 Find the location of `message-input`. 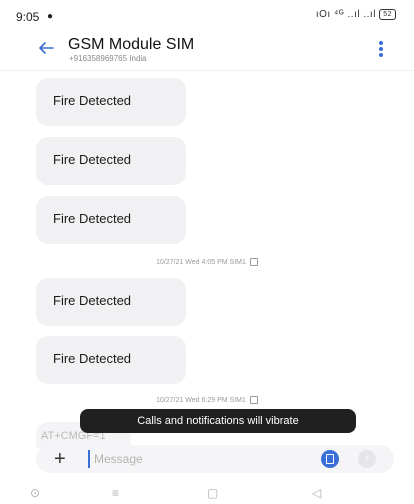

message-input is located at coordinates (188, 459).